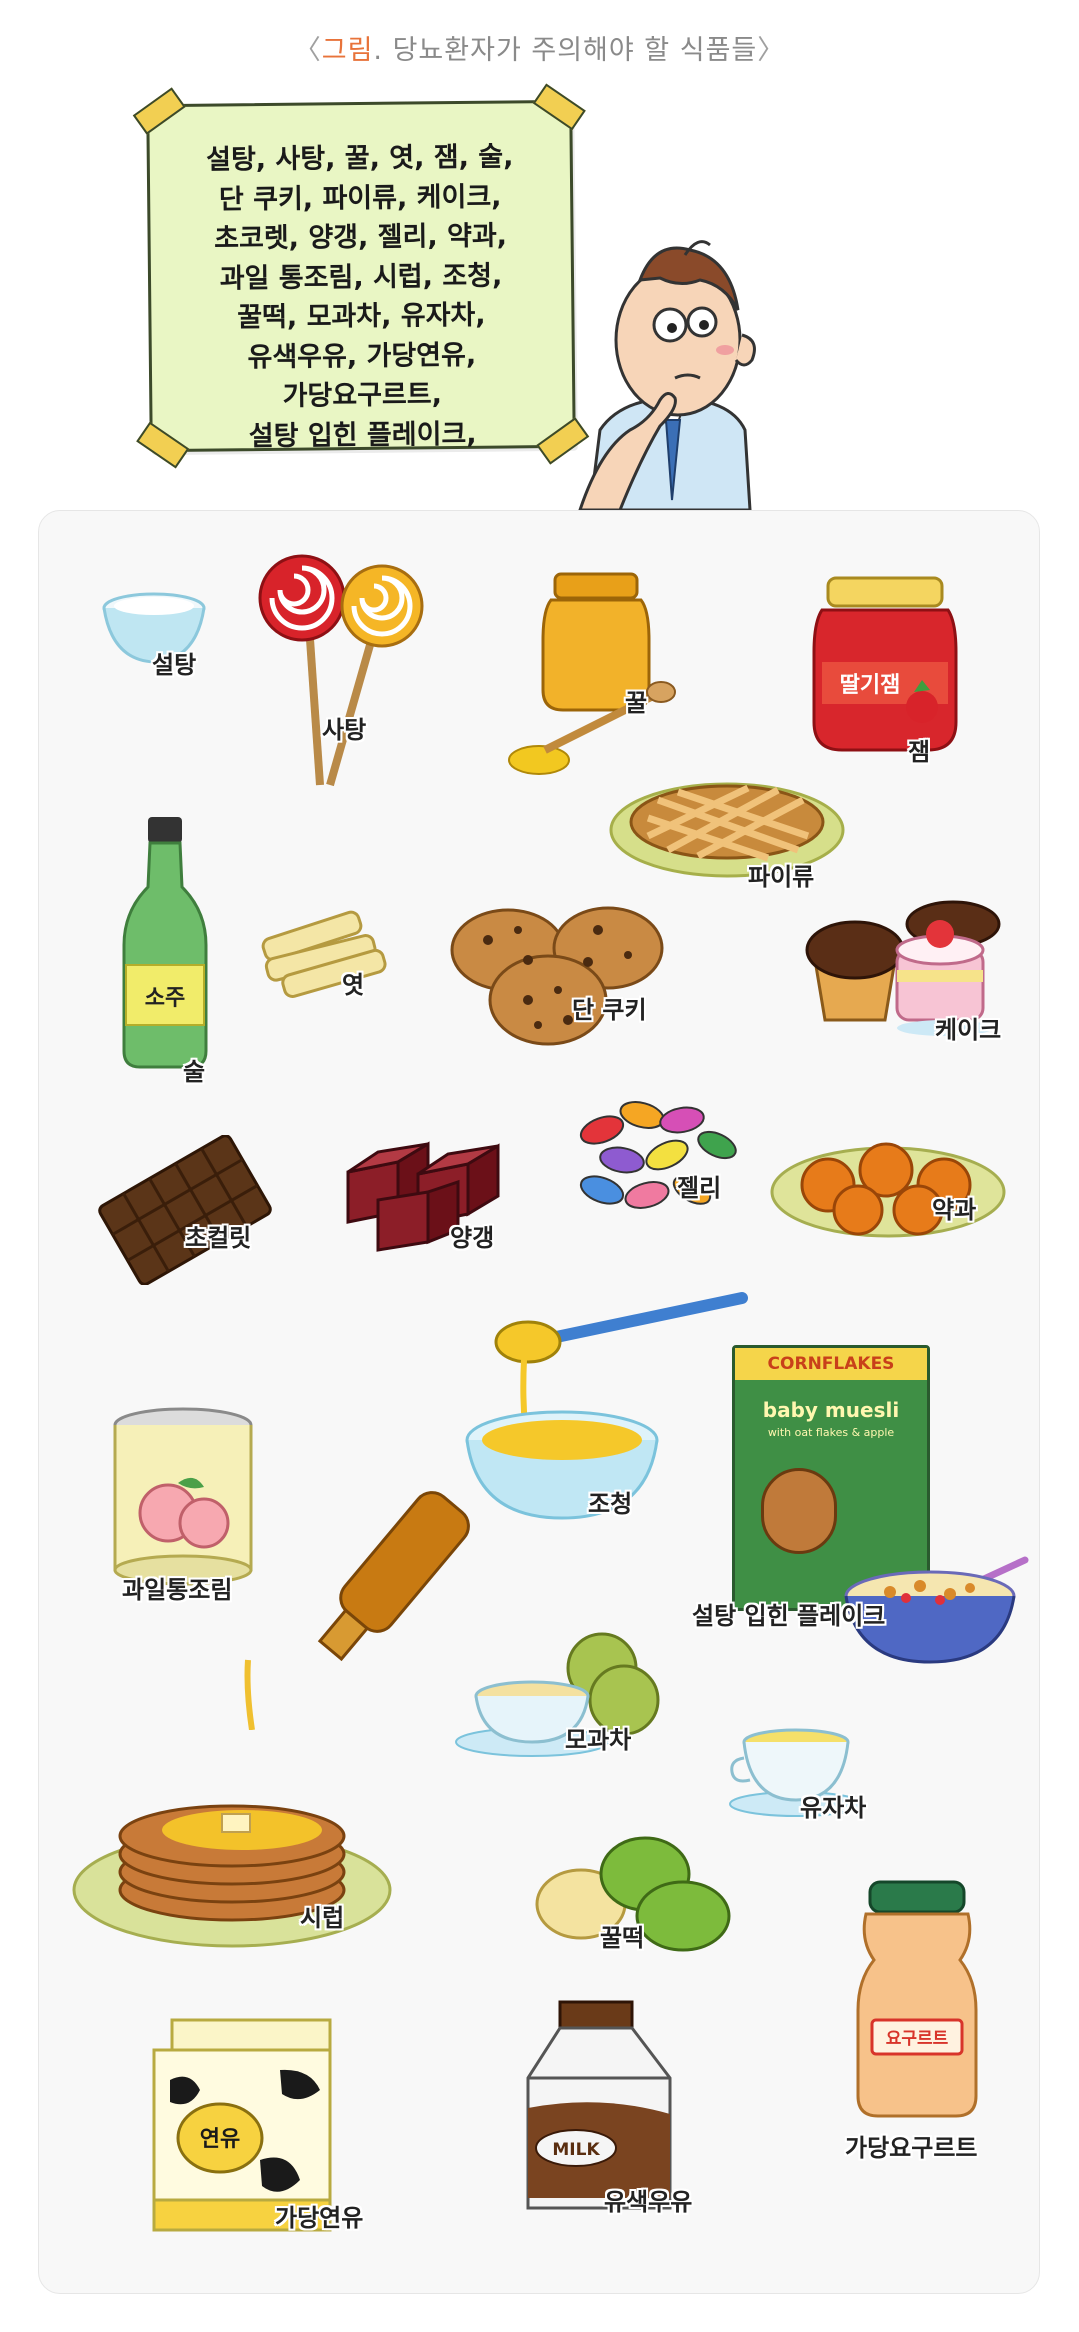 The height and width of the screenshot is (2332, 1079). What do you see at coordinates (185, 1210) in the screenshot?
I see `chocolate-bar-illustration` at bounding box center [185, 1210].